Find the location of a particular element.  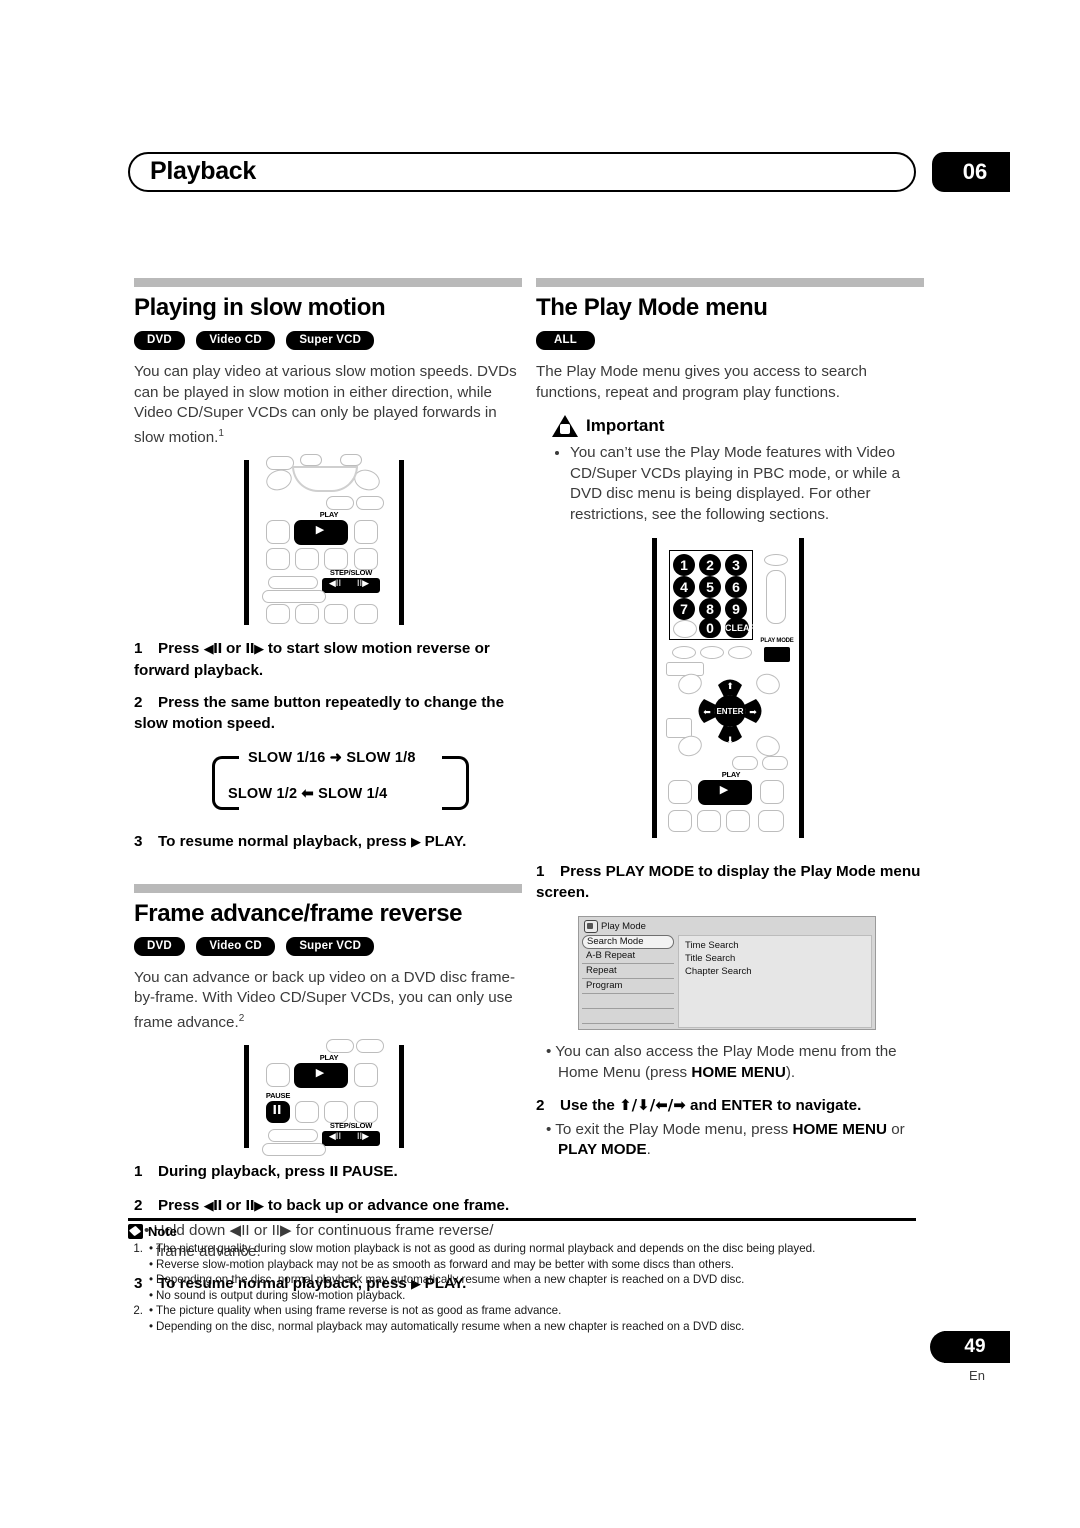

step-text-mid: or is located at coordinates (233, 649).